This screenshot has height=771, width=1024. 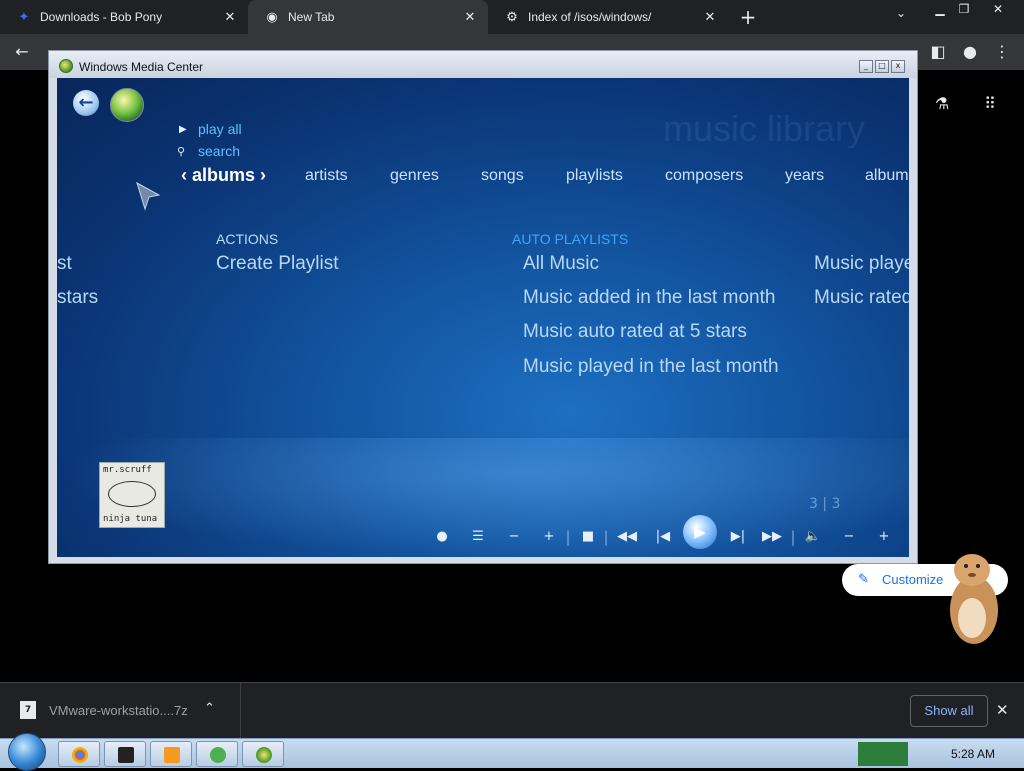 What do you see at coordinates (652, 367) in the screenshot?
I see `playlist-played-last-month: Music played in the last month` at bounding box center [652, 367].